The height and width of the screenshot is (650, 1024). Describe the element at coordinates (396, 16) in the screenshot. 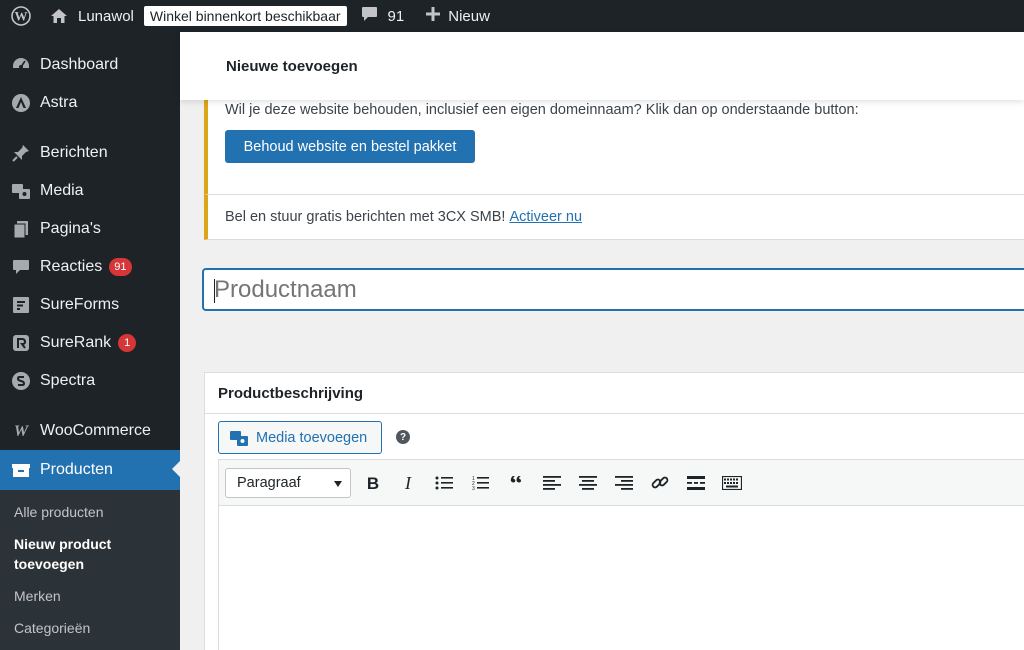

I see `comments-count: 91` at that location.